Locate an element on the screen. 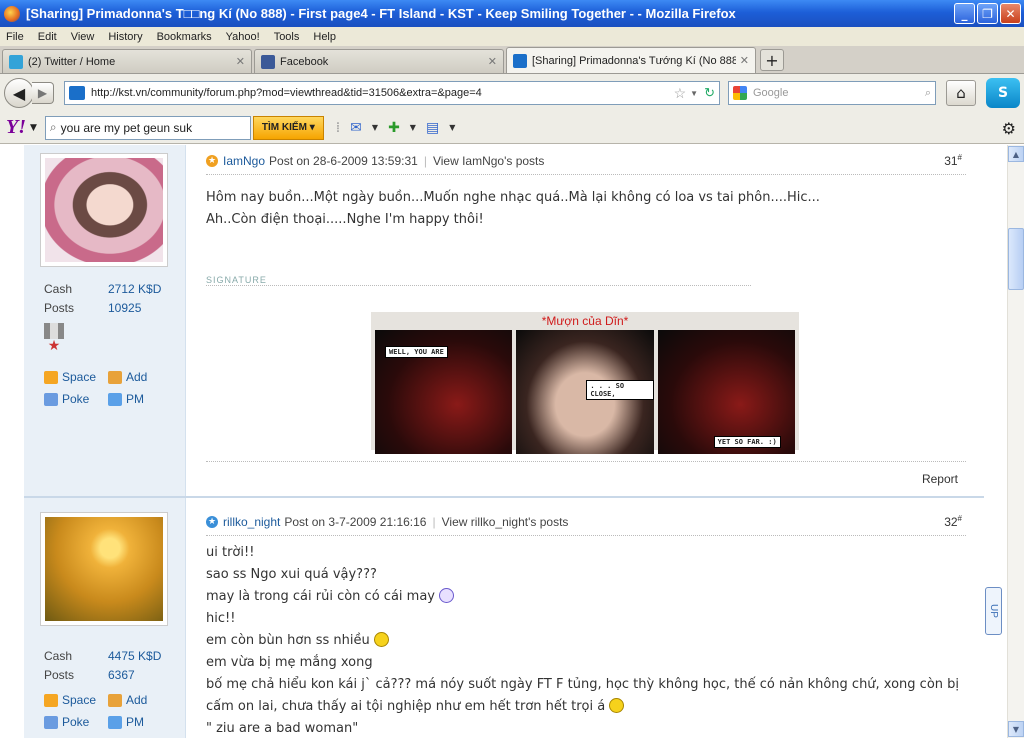  reload-icon: ↻ is located at coordinates (709, 93).